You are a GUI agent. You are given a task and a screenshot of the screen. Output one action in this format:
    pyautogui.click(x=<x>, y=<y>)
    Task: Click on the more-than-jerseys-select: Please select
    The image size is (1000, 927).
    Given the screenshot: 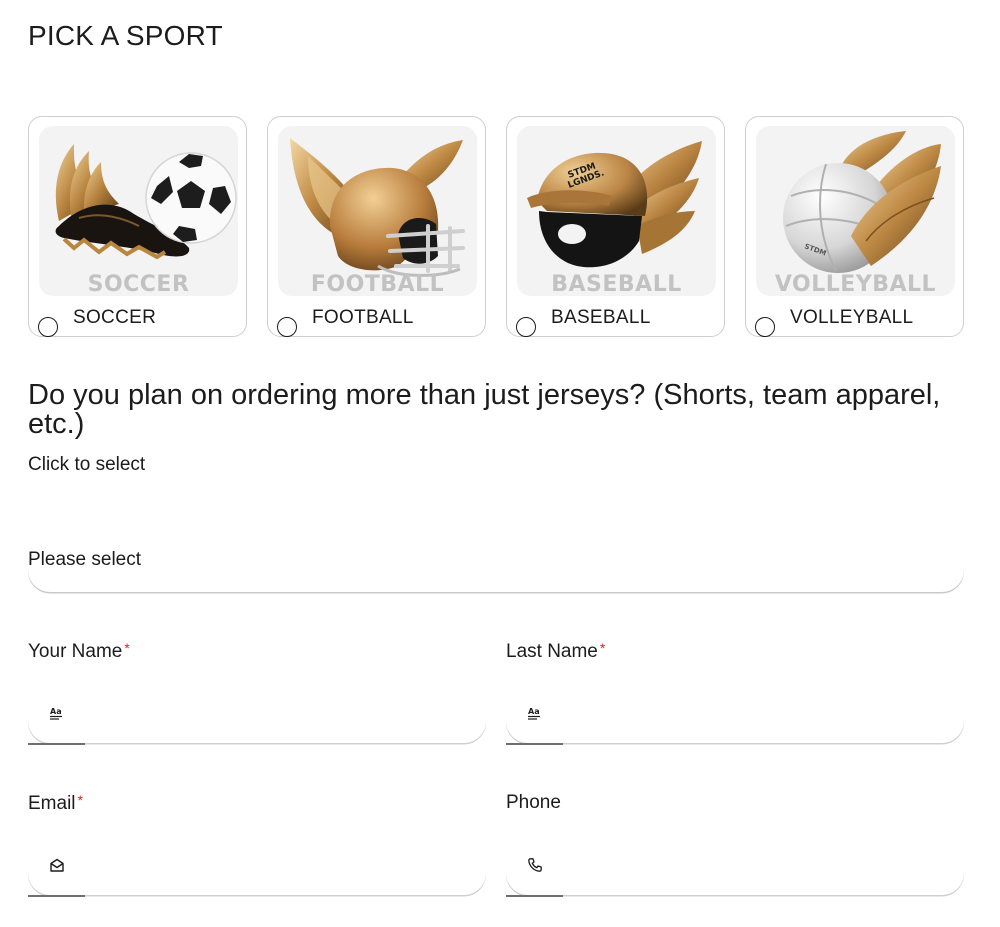 What is the action you would take?
    pyautogui.click(x=496, y=562)
    